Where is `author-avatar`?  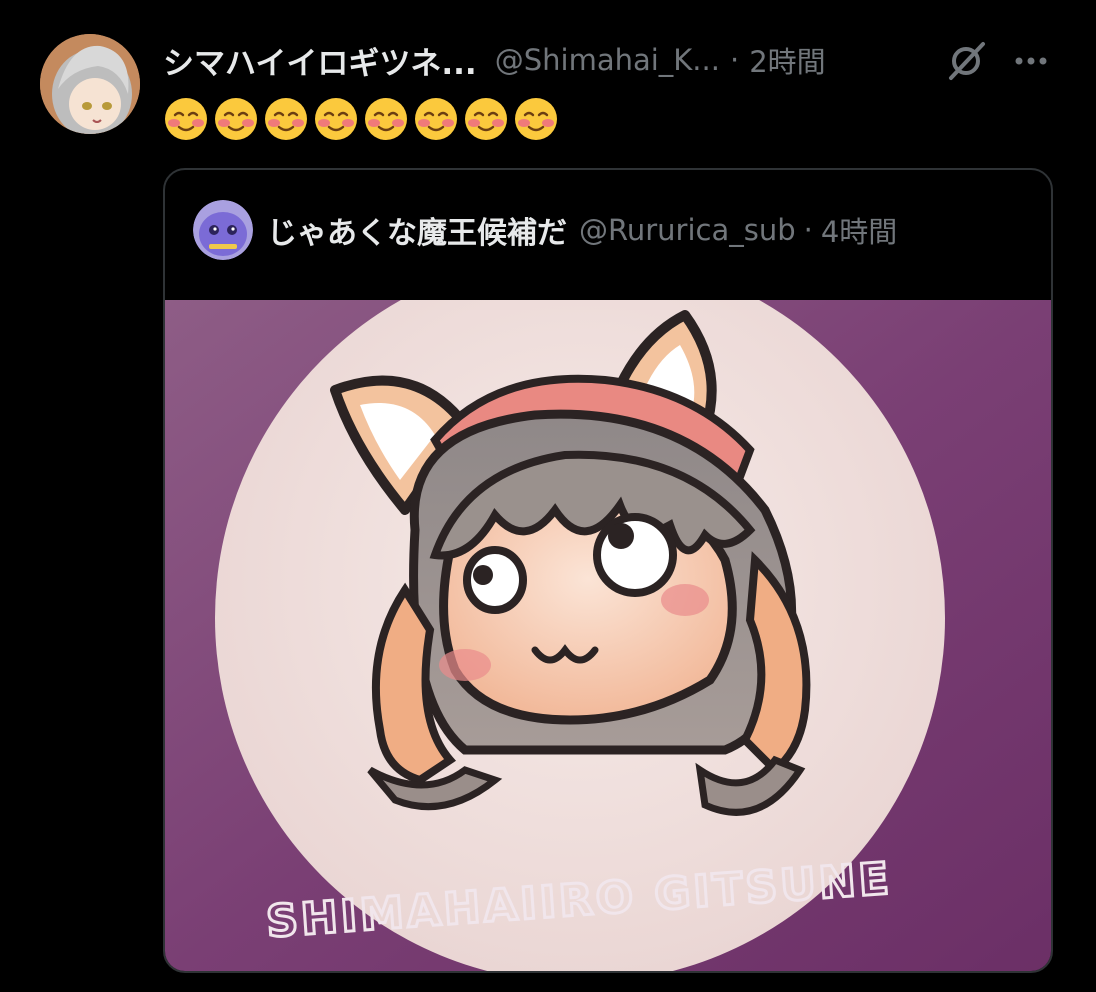
author-avatar is located at coordinates (90, 84).